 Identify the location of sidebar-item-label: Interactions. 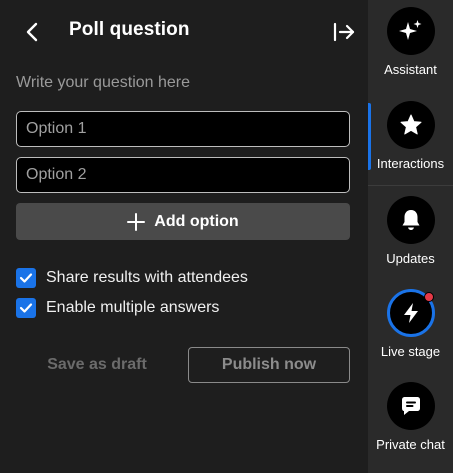
(410, 163).